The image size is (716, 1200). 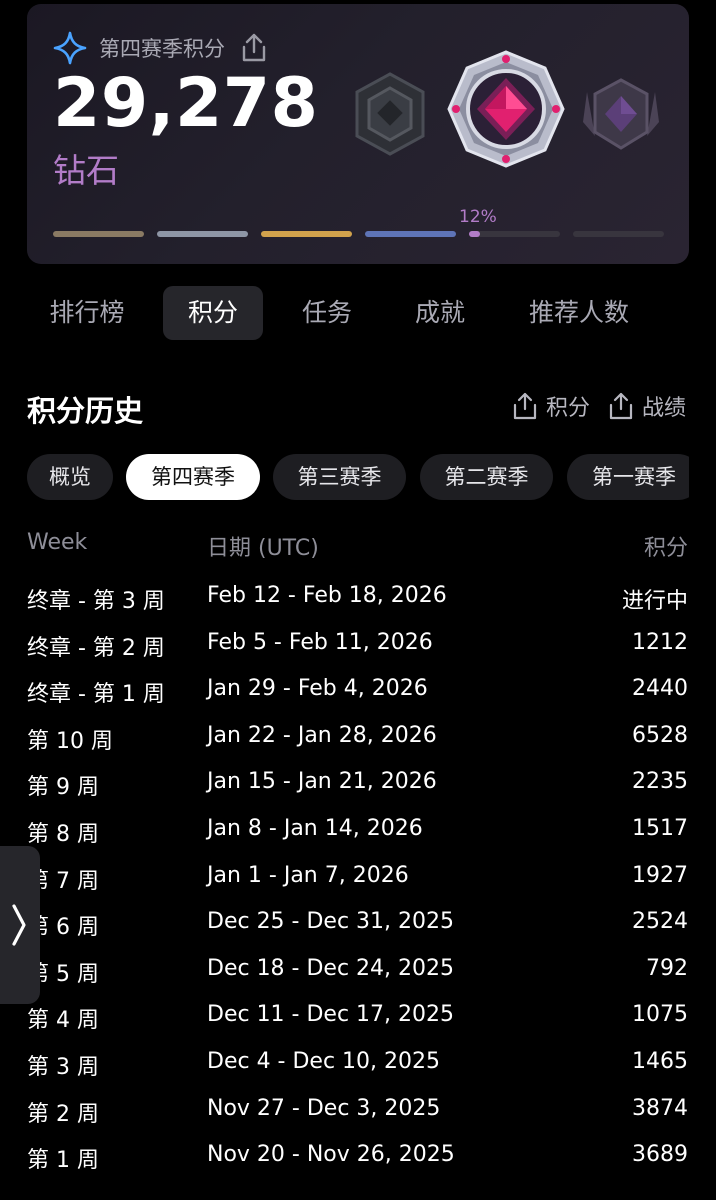 What do you see at coordinates (331, 1015) in the screenshot?
I see `date-cell: Dec 11 - Dec 17, 2025` at bounding box center [331, 1015].